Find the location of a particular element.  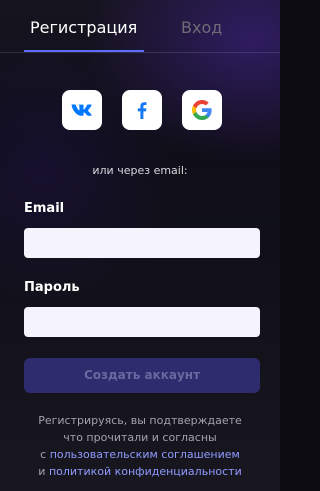

auth-tabs: Регистрация Вход is located at coordinates (140, 26).